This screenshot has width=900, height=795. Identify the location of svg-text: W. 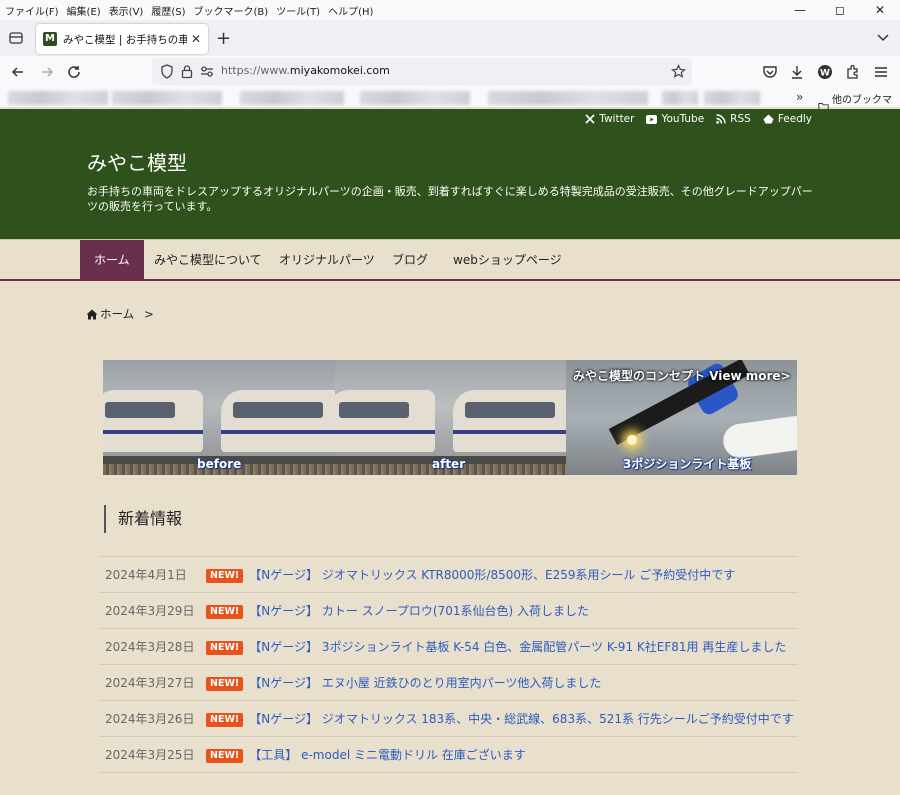
(825, 74).